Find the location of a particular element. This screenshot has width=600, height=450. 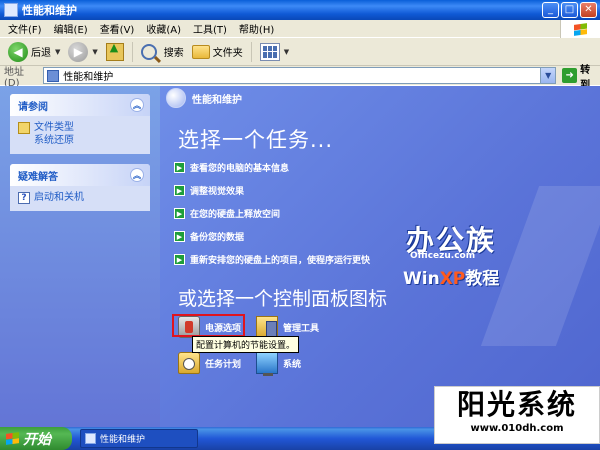

up-folder-button is located at coordinates (115, 52).